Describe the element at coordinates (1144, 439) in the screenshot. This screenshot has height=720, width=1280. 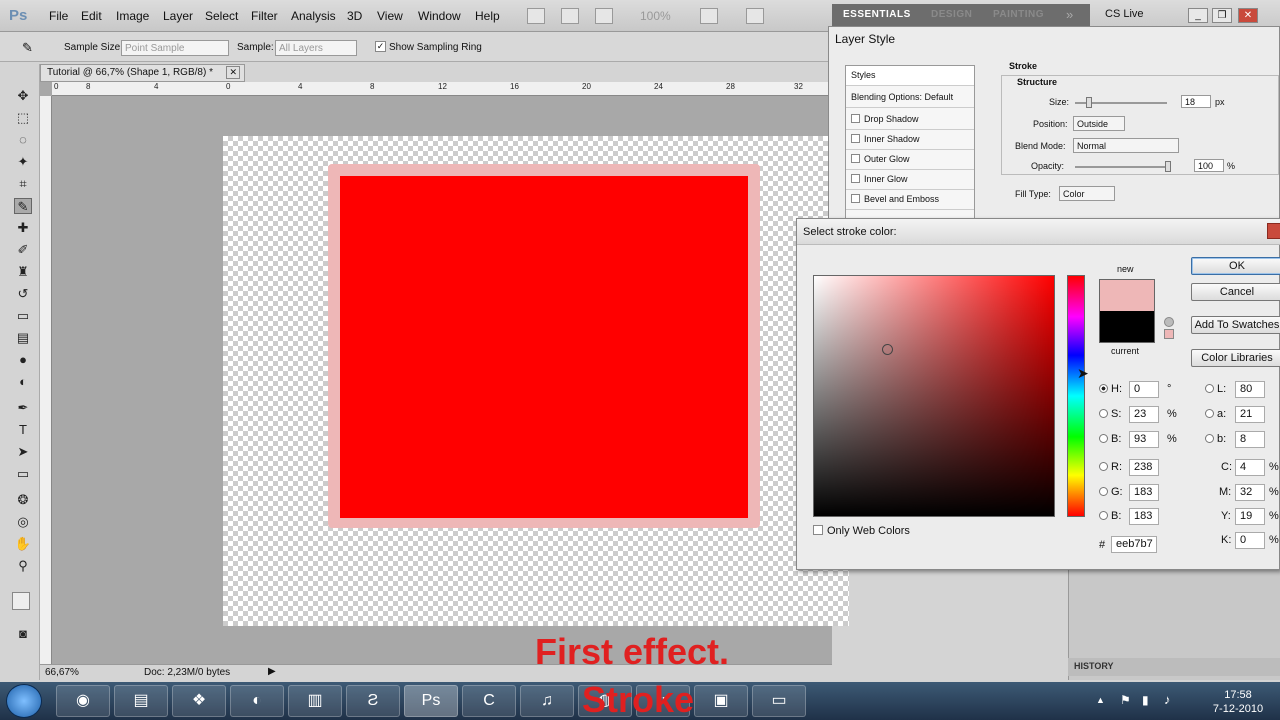
I see `brightness-input: 93` at that location.